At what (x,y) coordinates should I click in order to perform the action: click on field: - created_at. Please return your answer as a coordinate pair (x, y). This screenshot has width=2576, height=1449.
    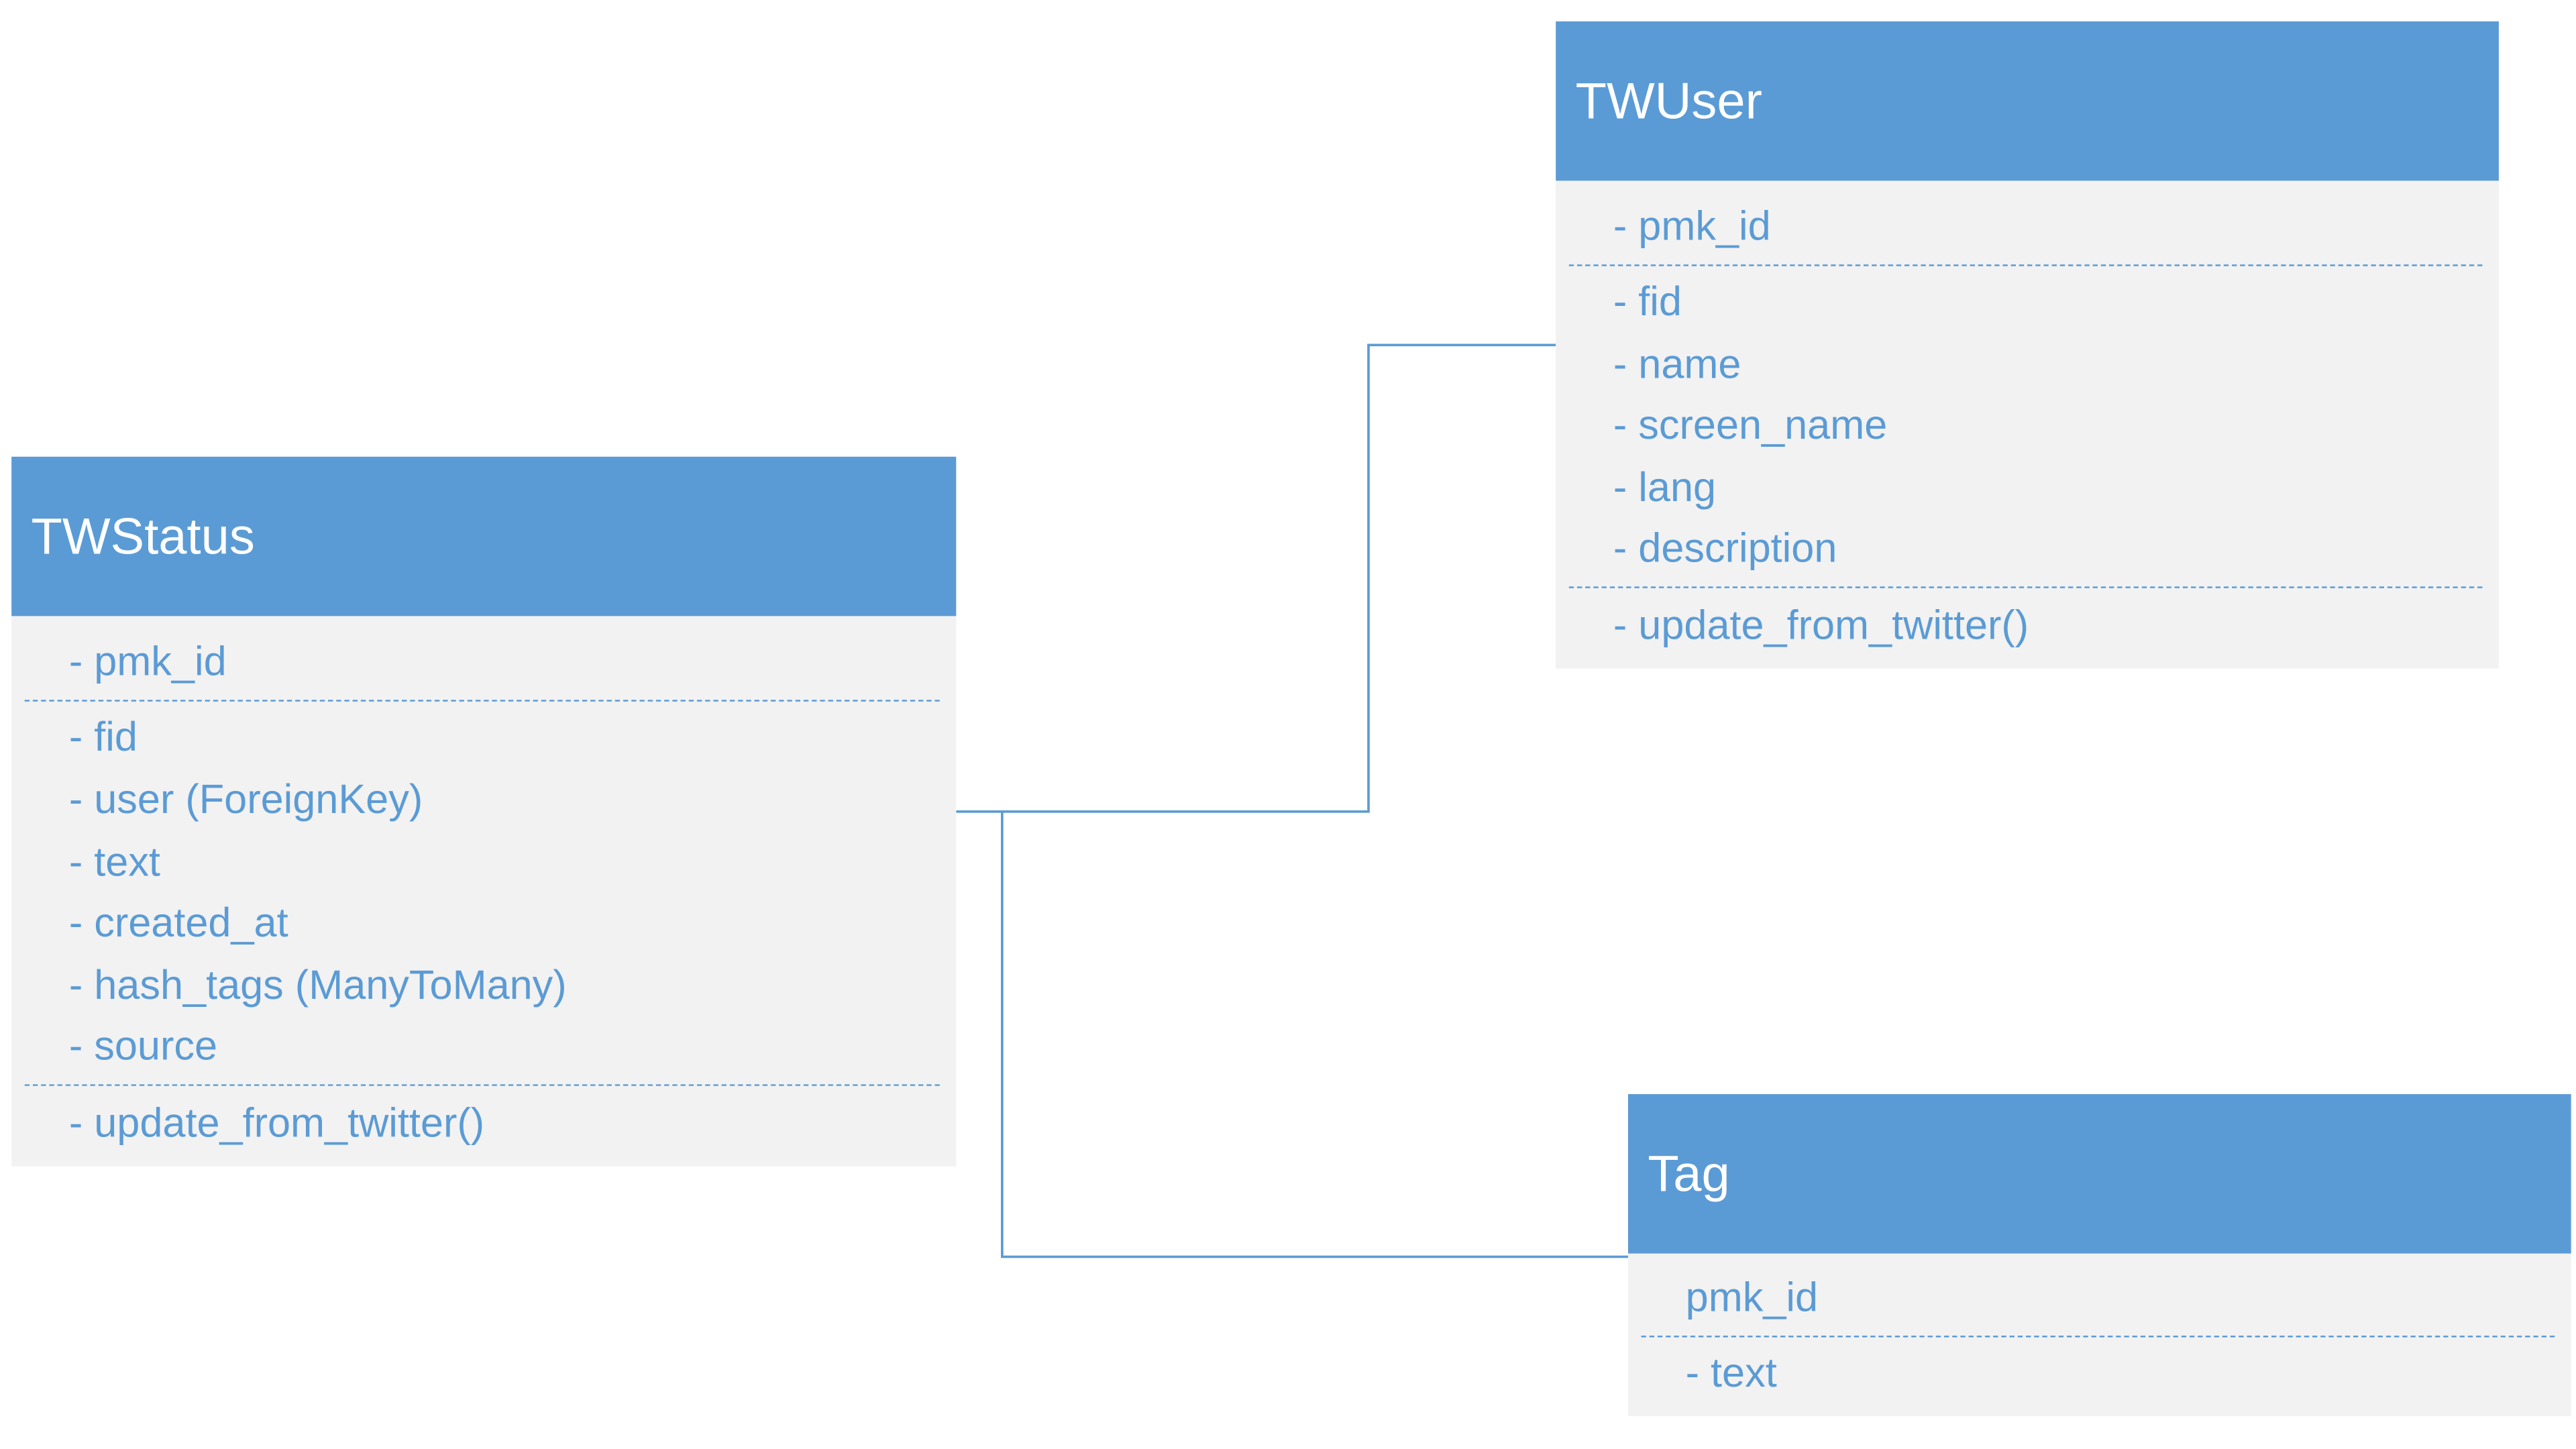
    Looking at the image, I should click on (178, 923).